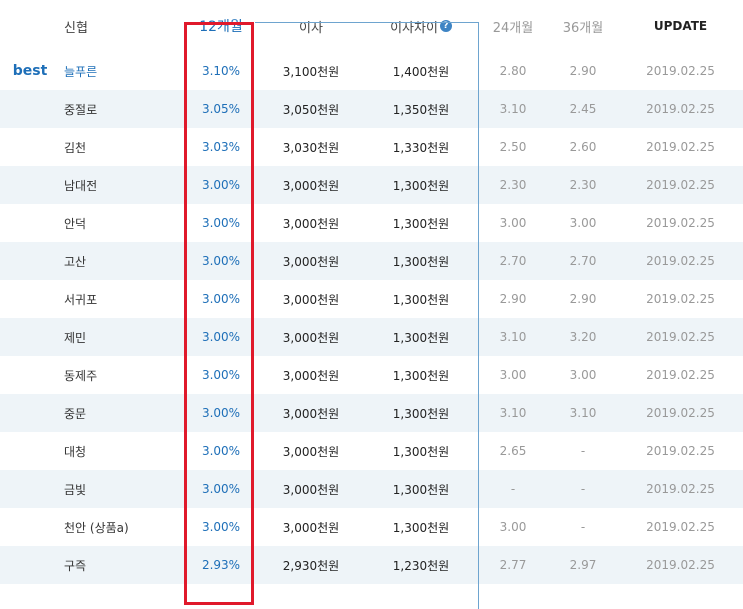 This screenshot has width=743, height=609. Describe the element at coordinates (513, 565) in the screenshot. I see `rate-24-month: 2.77` at that location.